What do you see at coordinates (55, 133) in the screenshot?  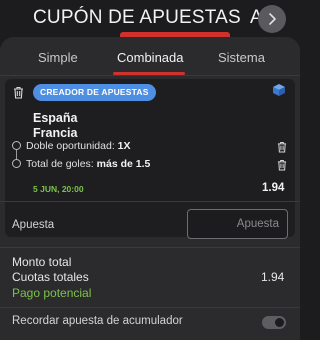 I see `team-away: Francia` at bounding box center [55, 133].